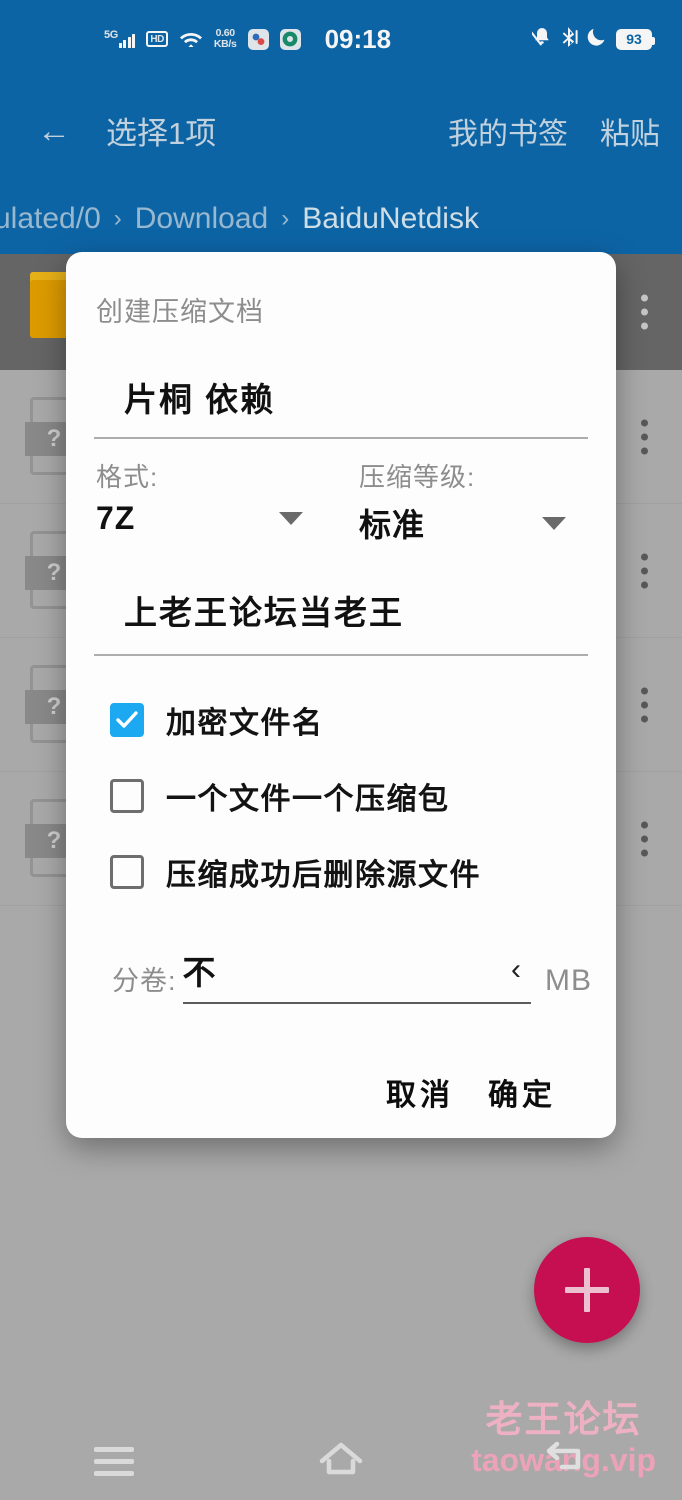  What do you see at coordinates (516, 970) in the screenshot?
I see `chevron-left-icon: ‹` at bounding box center [516, 970].